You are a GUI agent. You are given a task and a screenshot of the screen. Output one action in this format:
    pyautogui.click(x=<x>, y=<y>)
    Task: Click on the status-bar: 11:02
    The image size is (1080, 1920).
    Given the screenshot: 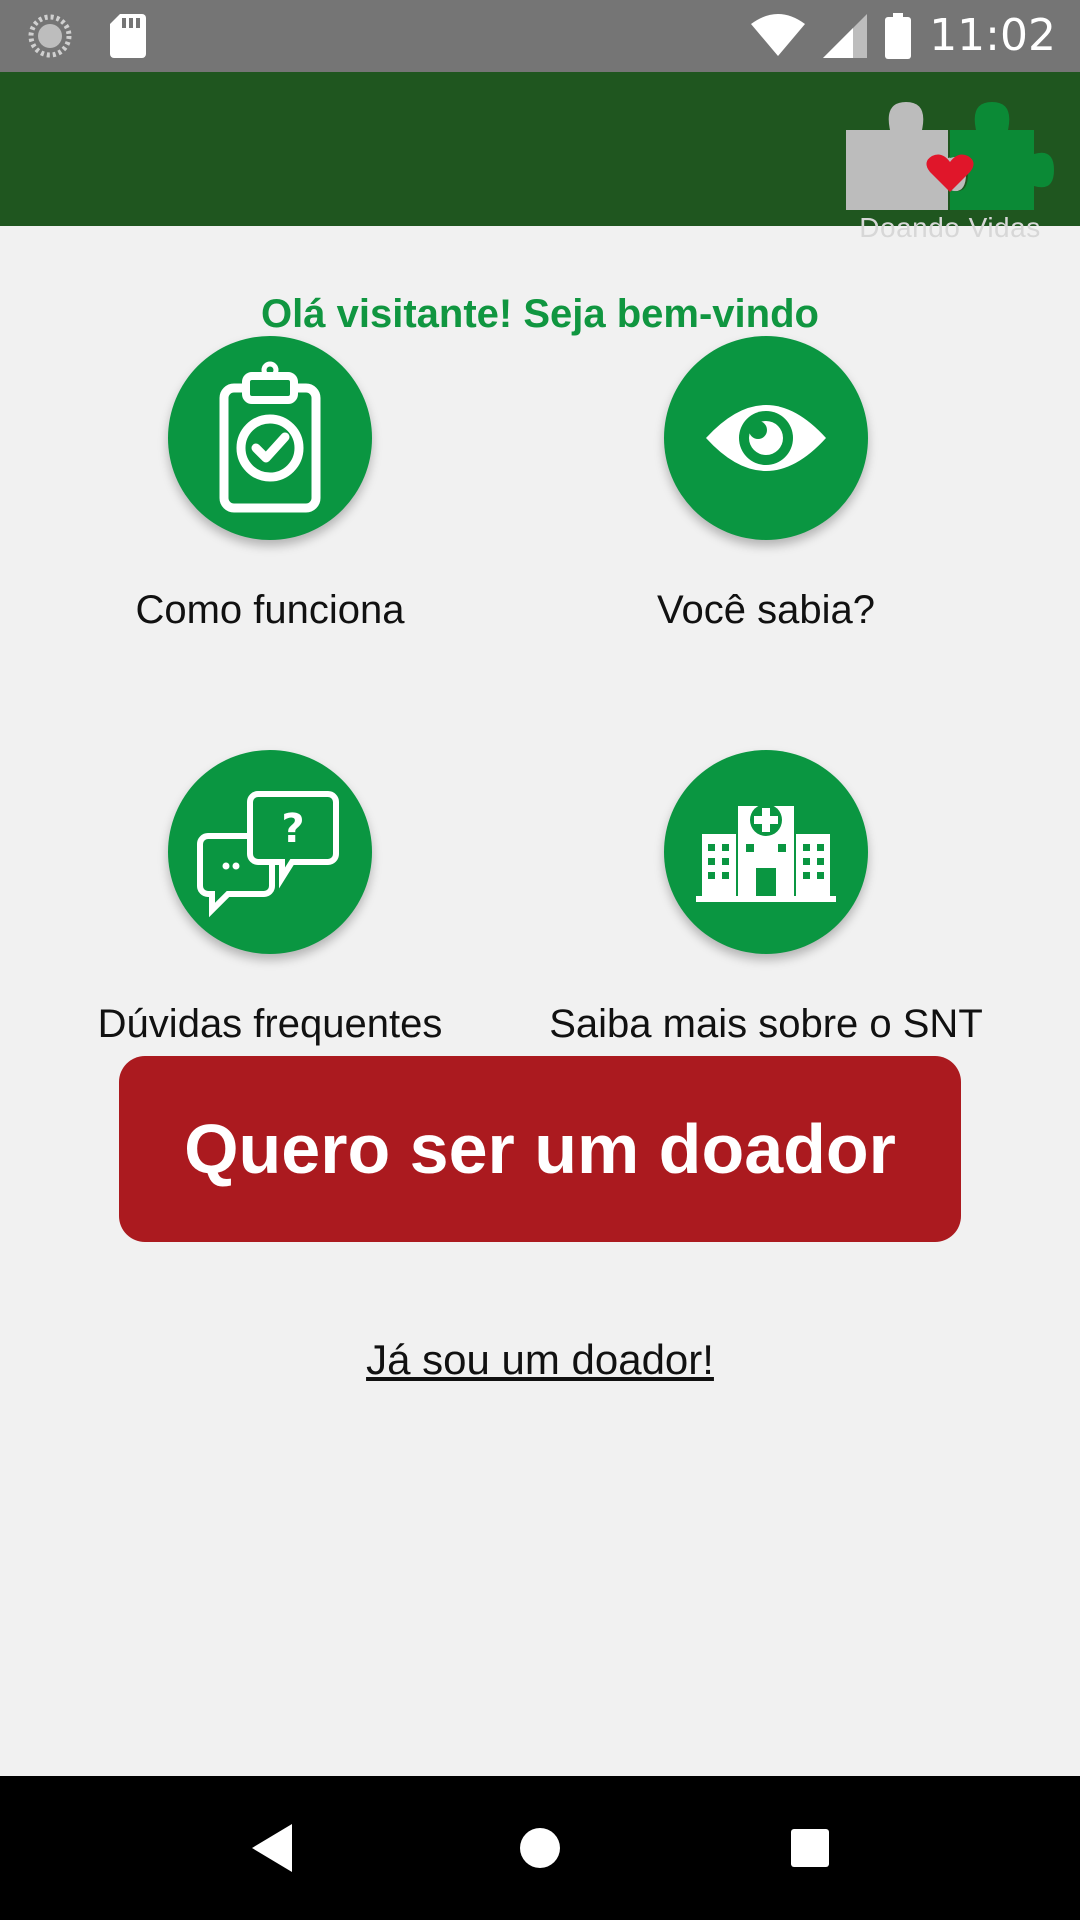 What is the action you would take?
    pyautogui.click(x=540, y=36)
    